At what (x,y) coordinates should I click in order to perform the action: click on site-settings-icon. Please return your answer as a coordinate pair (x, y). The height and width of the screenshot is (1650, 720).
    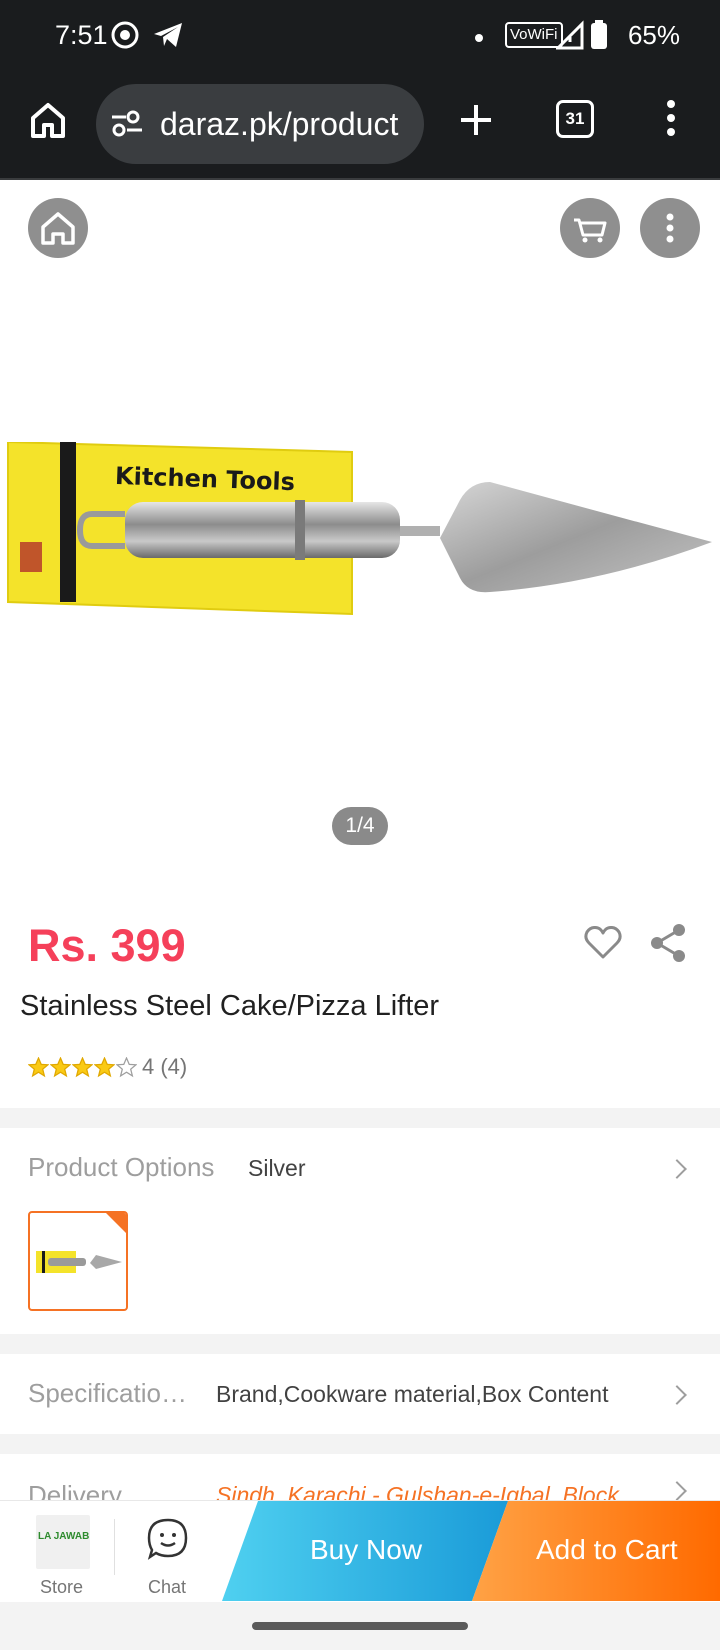
    Looking at the image, I should click on (127, 126).